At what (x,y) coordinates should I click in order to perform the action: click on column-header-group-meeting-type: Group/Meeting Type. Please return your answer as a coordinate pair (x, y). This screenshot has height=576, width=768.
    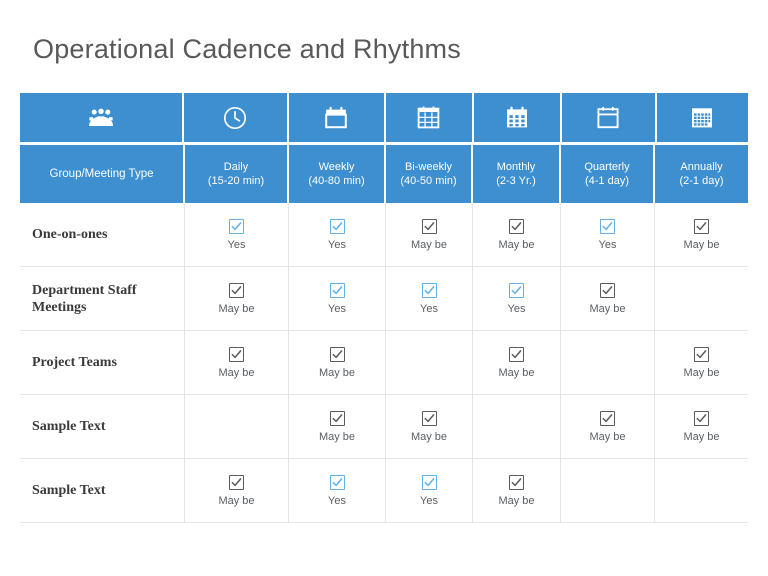
    Looking at the image, I should click on (102, 174).